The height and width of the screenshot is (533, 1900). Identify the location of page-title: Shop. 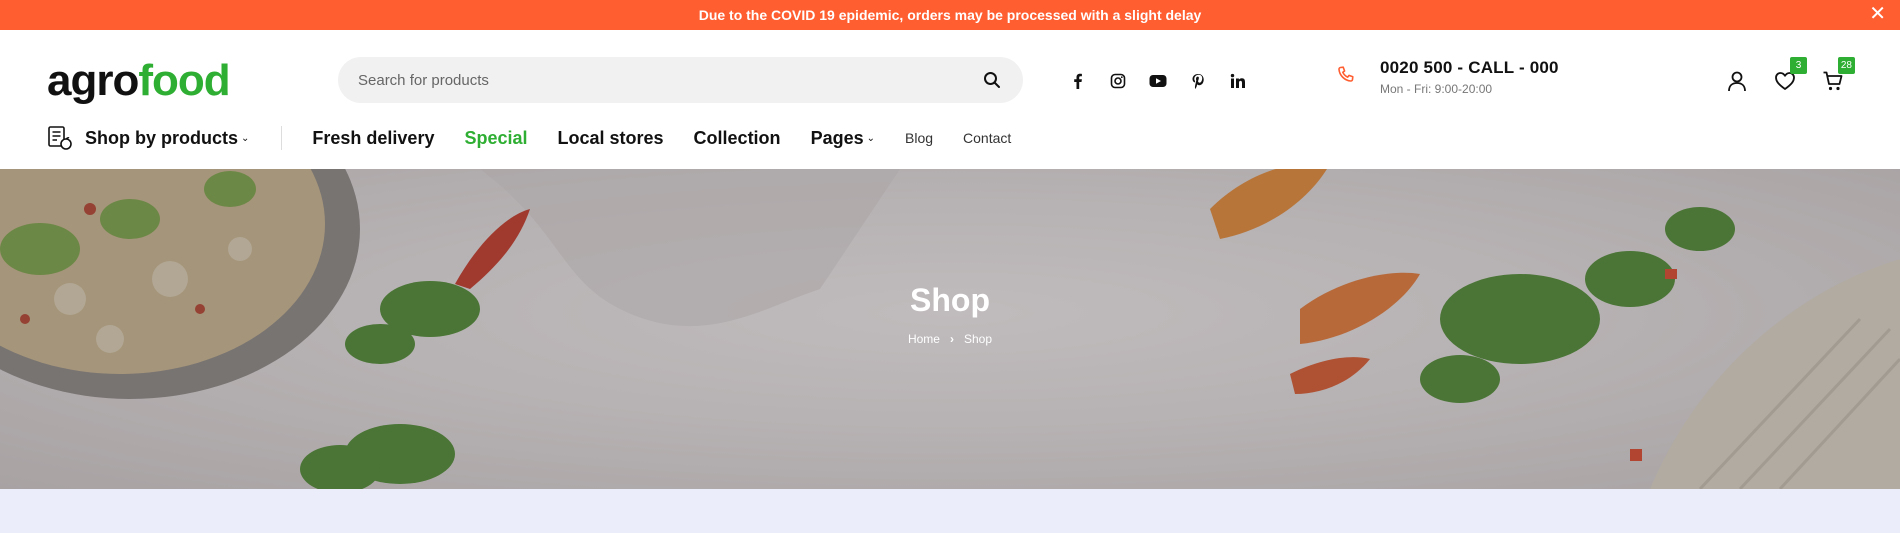
(950, 300).